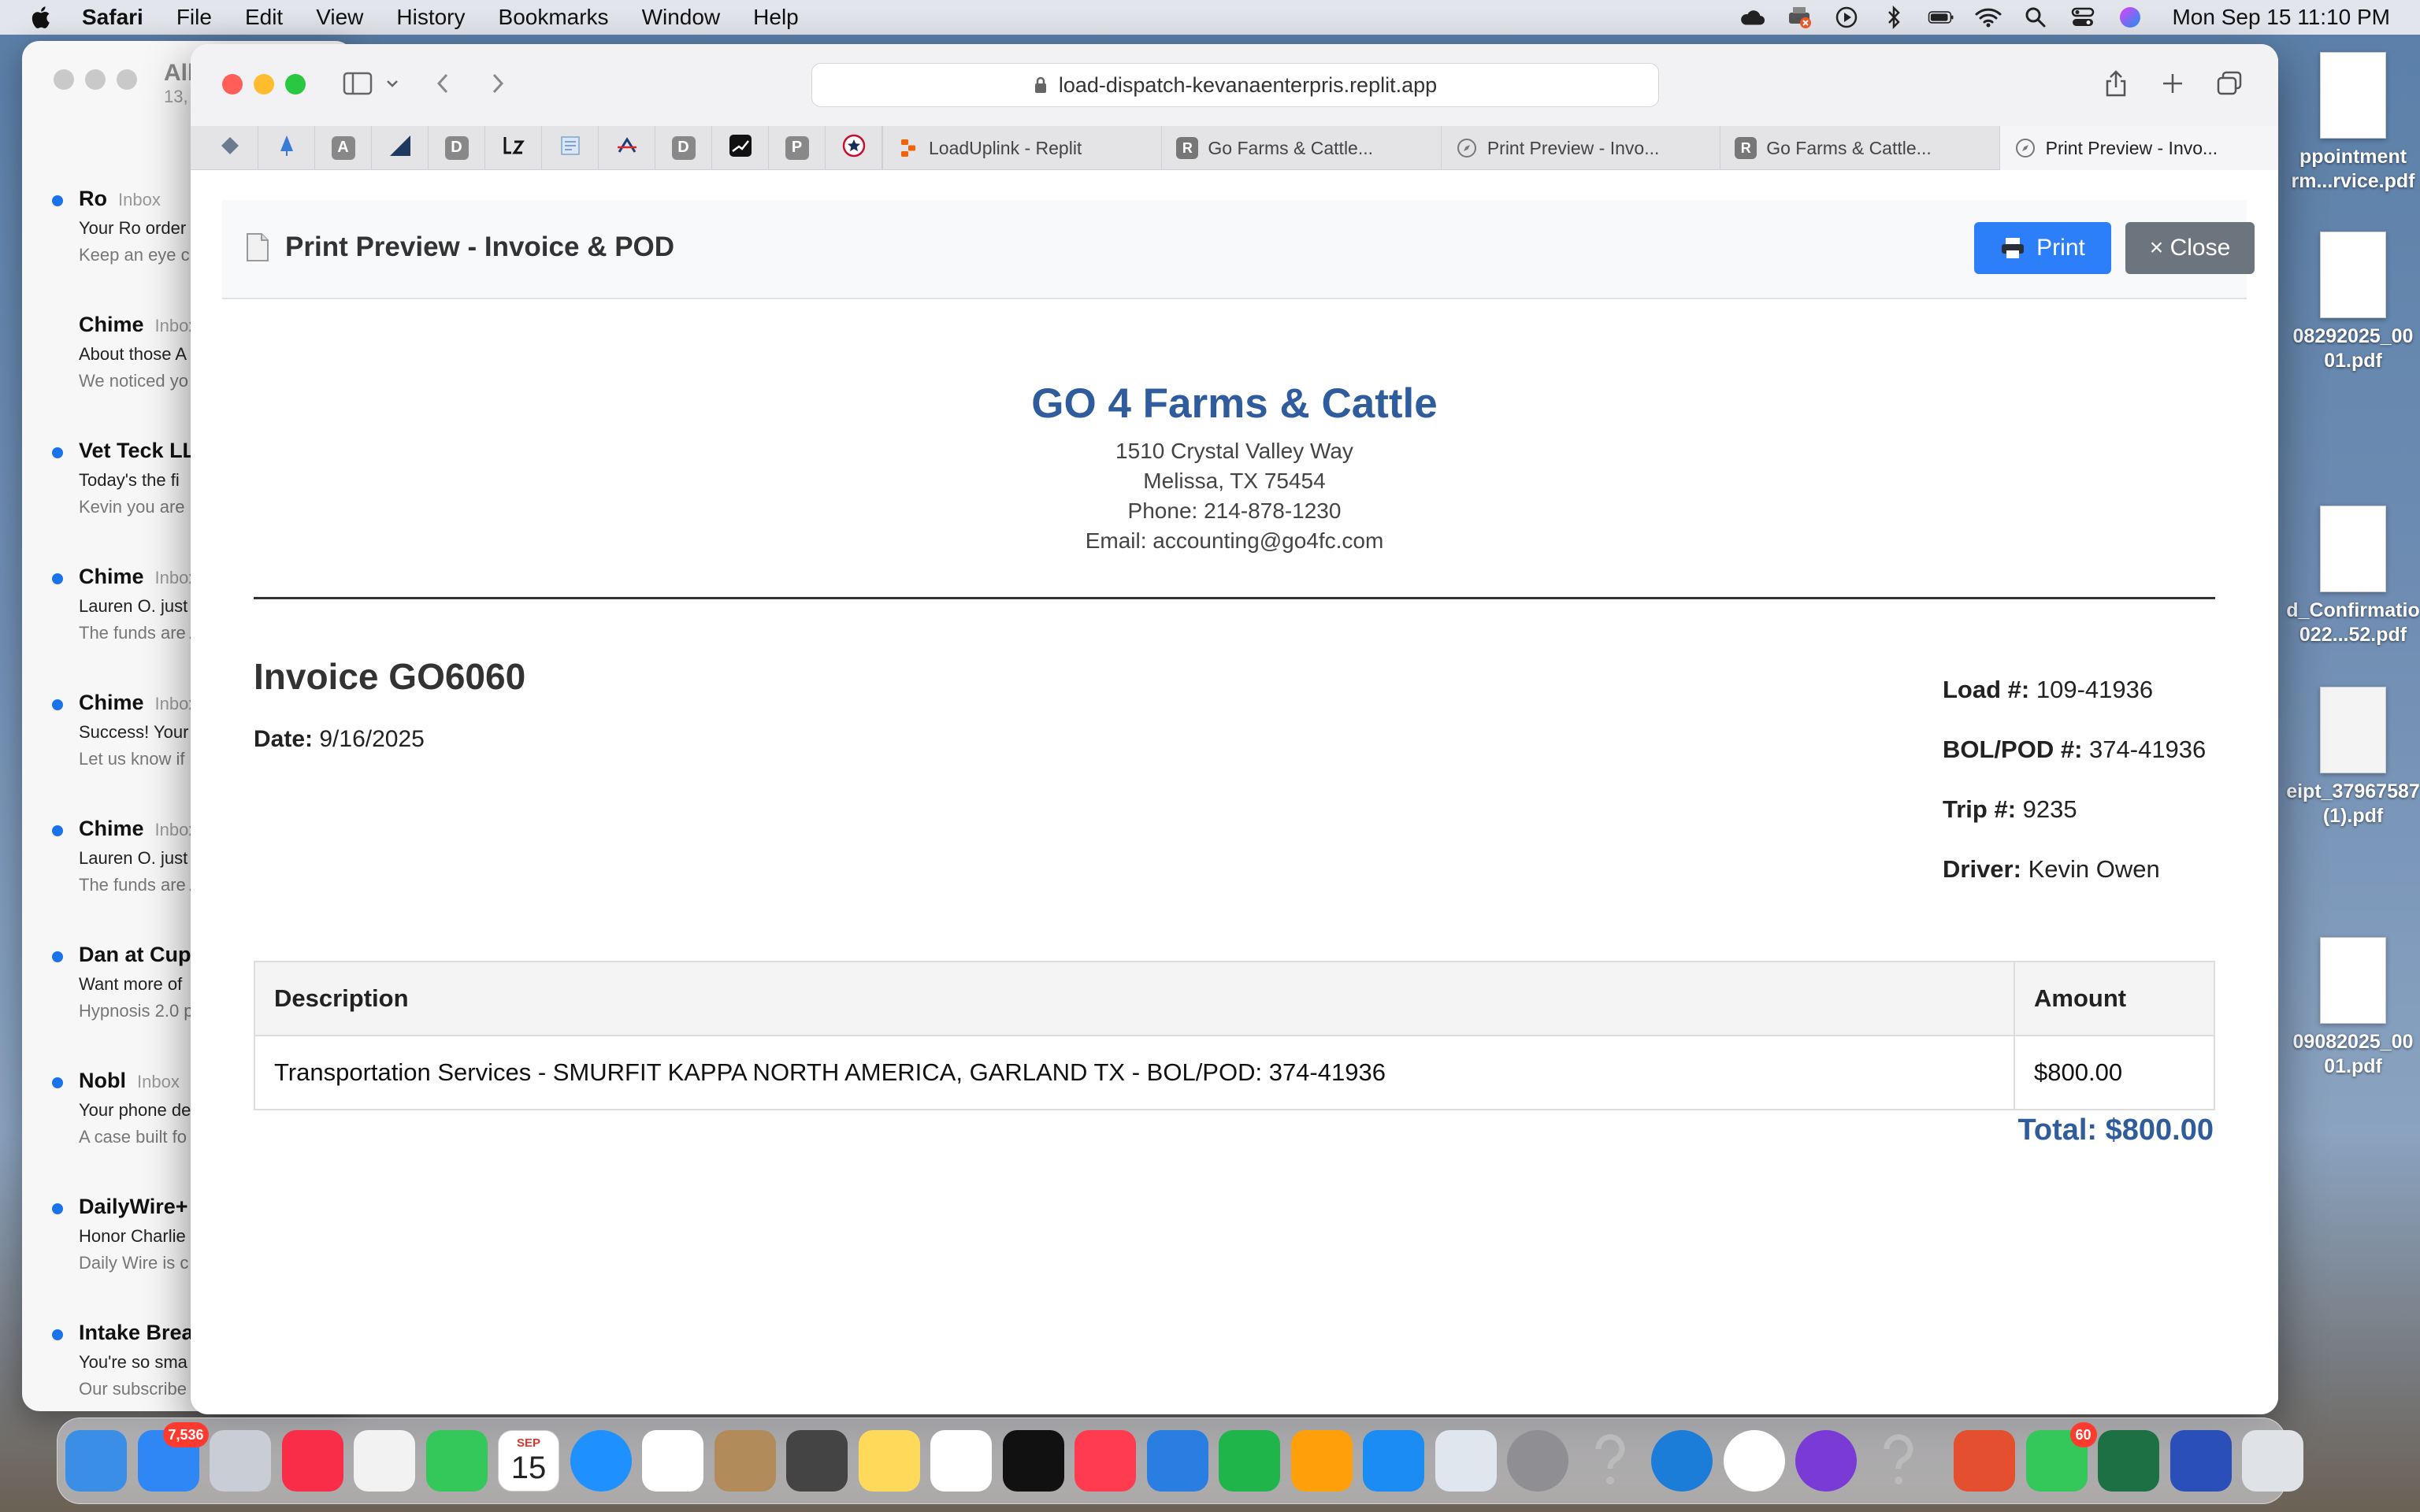  What do you see at coordinates (1466, 1461) in the screenshot?
I see `preview-icon` at bounding box center [1466, 1461].